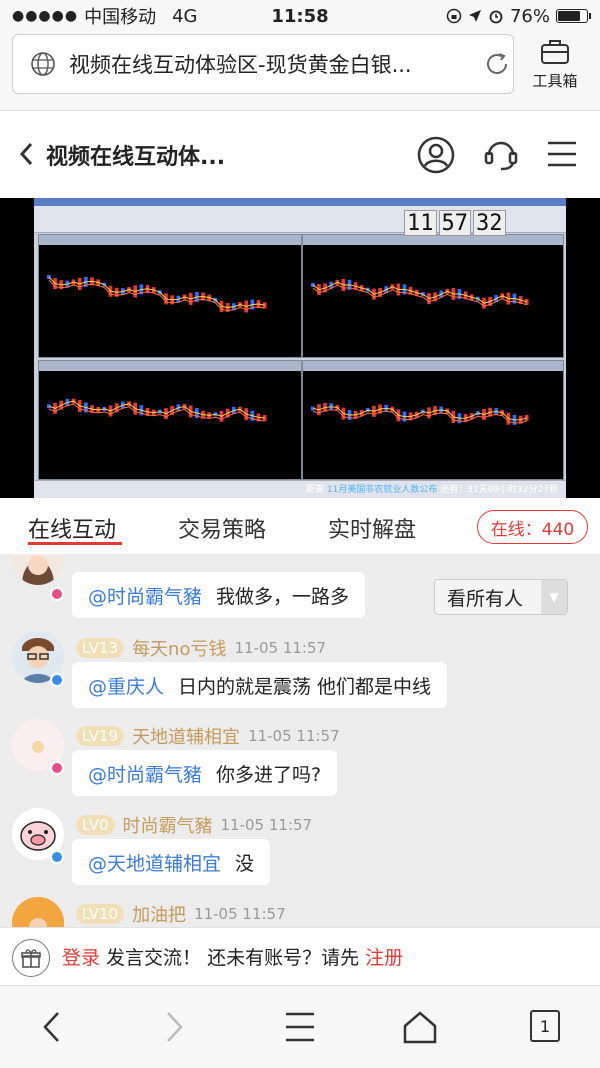 The height and width of the screenshot is (1068, 600). I want to click on username: 每天no亏钱, so click(179, 648).